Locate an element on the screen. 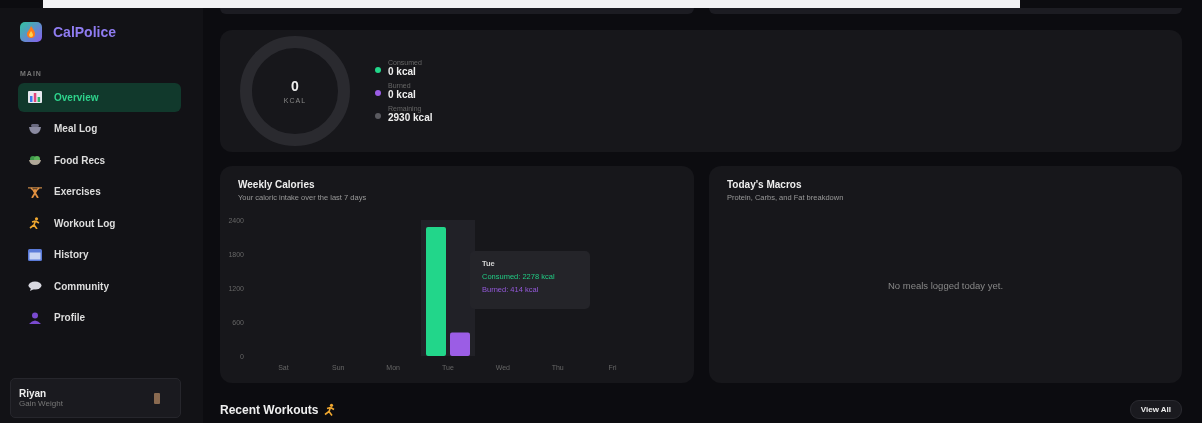  runner-icon is located at coordinates (35, 223).